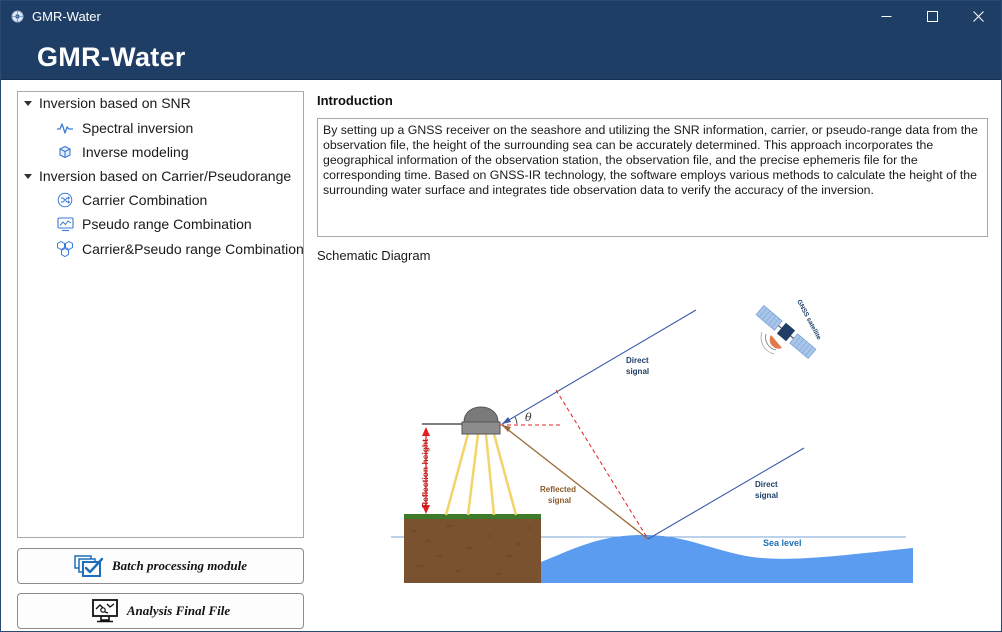 This screenshot has height=632, width=1002. What do you see at coordinates (355, 100) in the screenshot?
I see `introduction-heading: Introduction` at bounding box center [355, 100].